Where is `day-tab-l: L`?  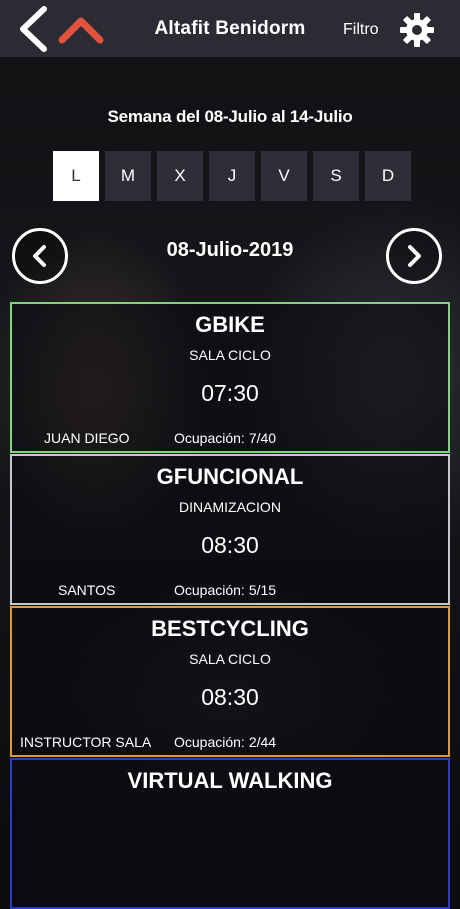 day-tab-l: L is located at coordinates (76, 176).